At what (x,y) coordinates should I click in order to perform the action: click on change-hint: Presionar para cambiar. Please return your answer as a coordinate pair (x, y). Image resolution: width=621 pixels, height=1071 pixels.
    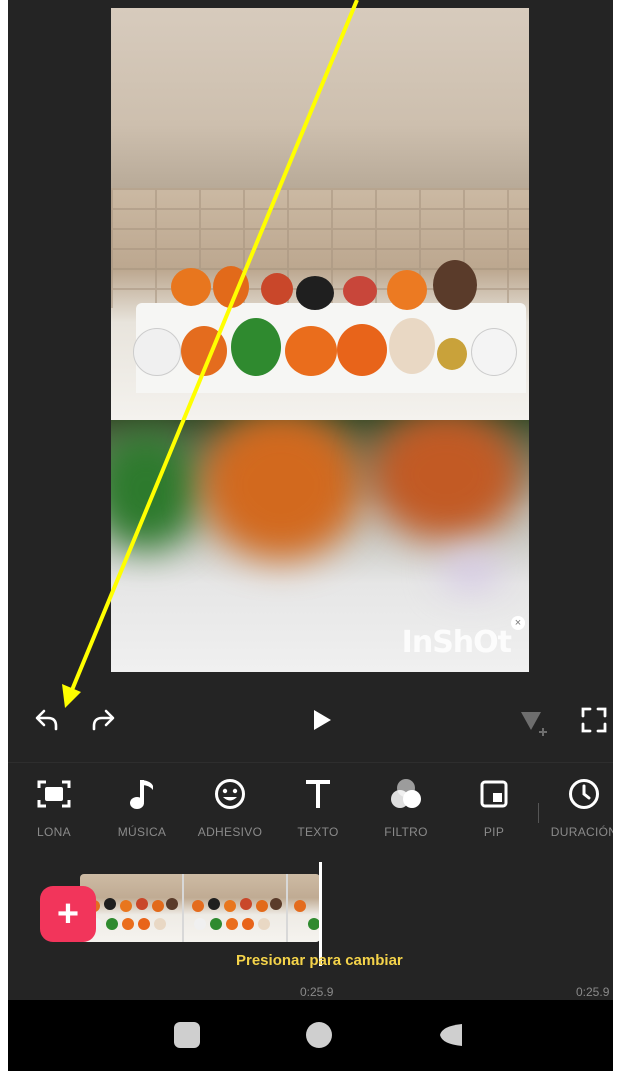
    Looking at the image, I should click on (319, 960).